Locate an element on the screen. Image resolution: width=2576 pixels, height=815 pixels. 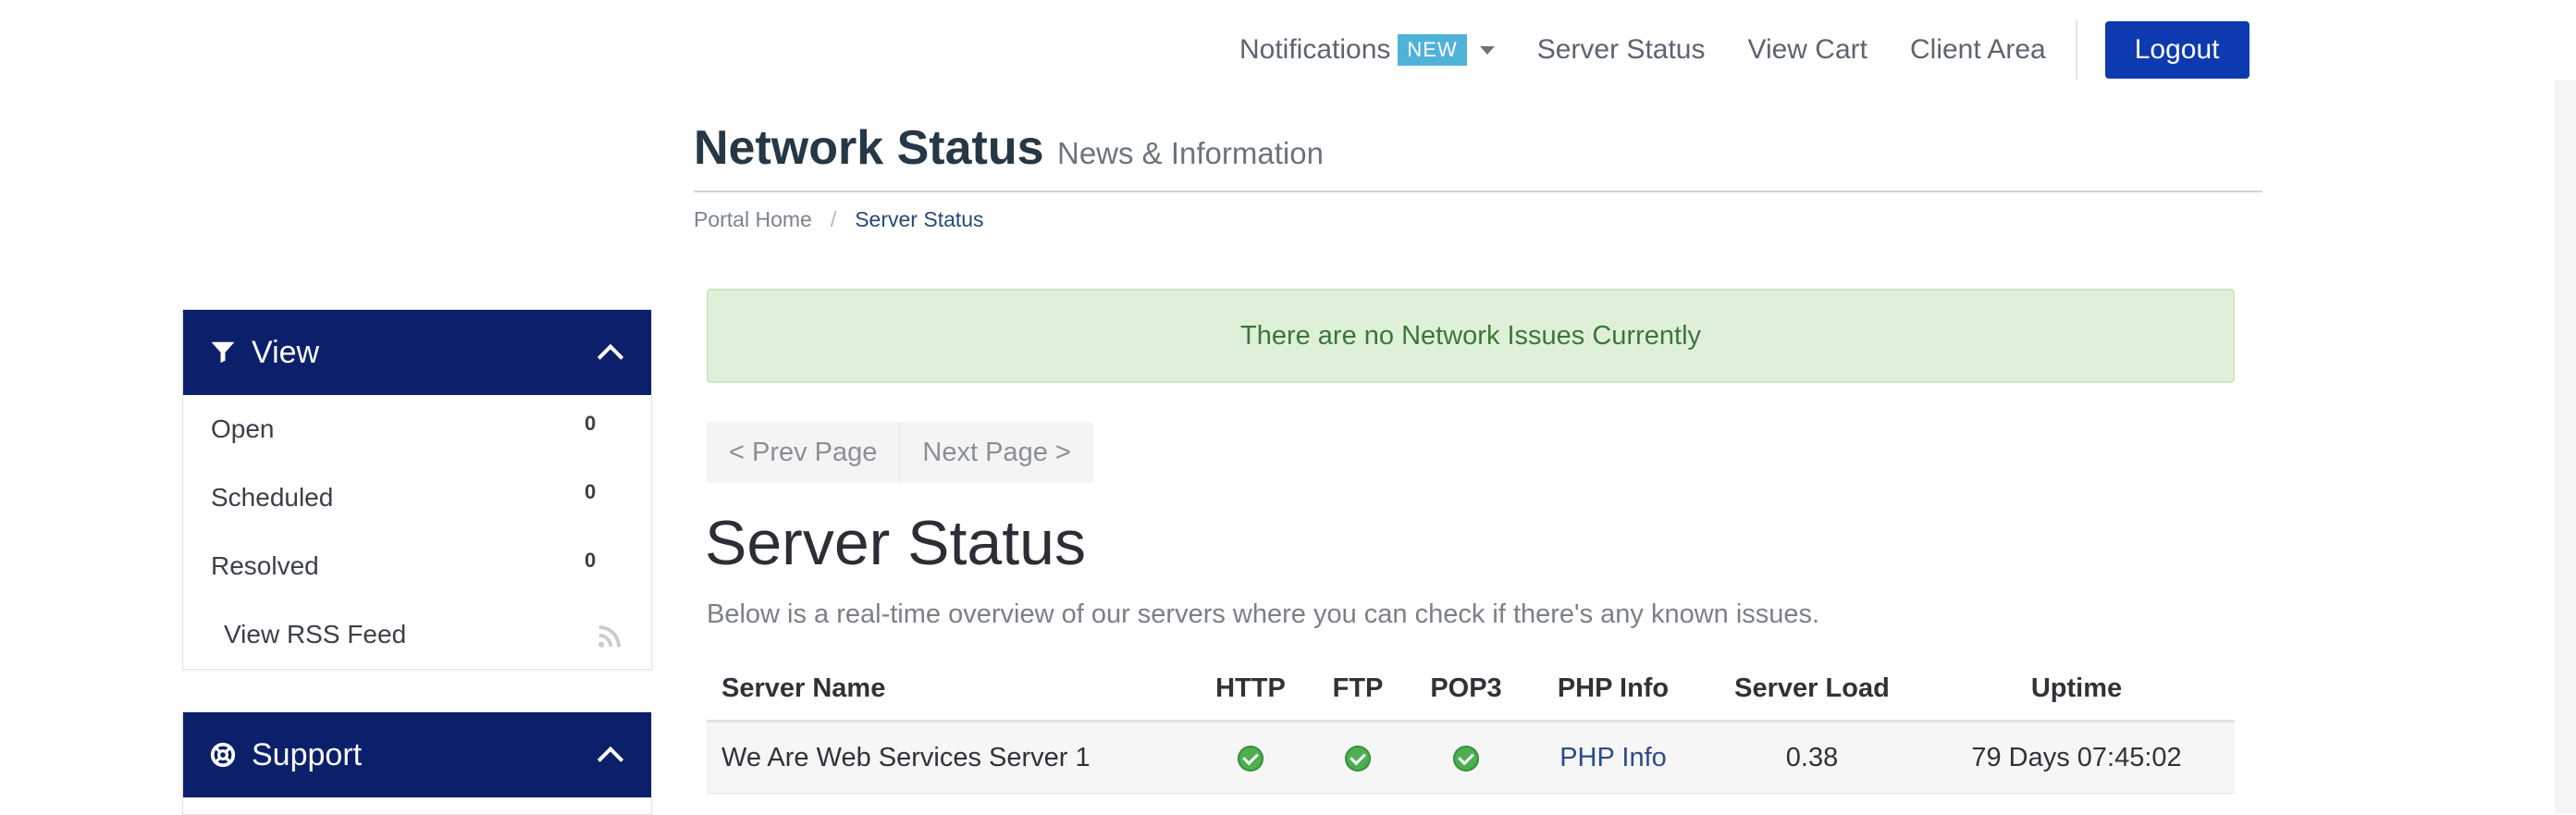
col-php-info: PHP Info is located at coordinates (1613, 689).